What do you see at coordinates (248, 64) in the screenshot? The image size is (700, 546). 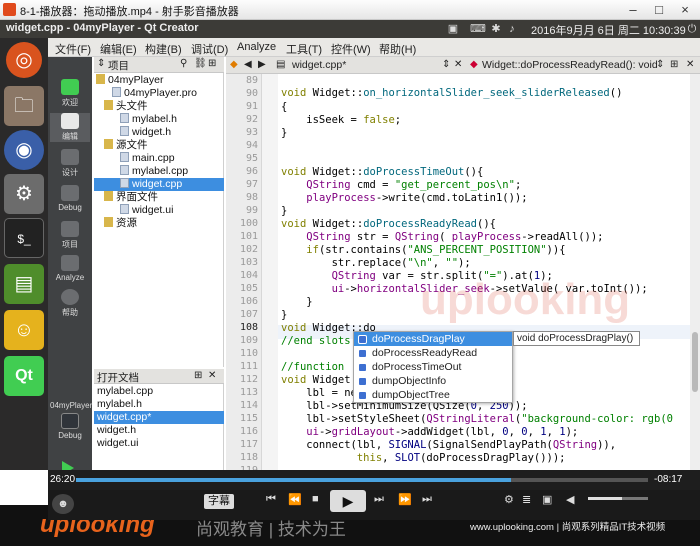 I see `nav-back-icon: ◀` at bounding box center [248, 64].